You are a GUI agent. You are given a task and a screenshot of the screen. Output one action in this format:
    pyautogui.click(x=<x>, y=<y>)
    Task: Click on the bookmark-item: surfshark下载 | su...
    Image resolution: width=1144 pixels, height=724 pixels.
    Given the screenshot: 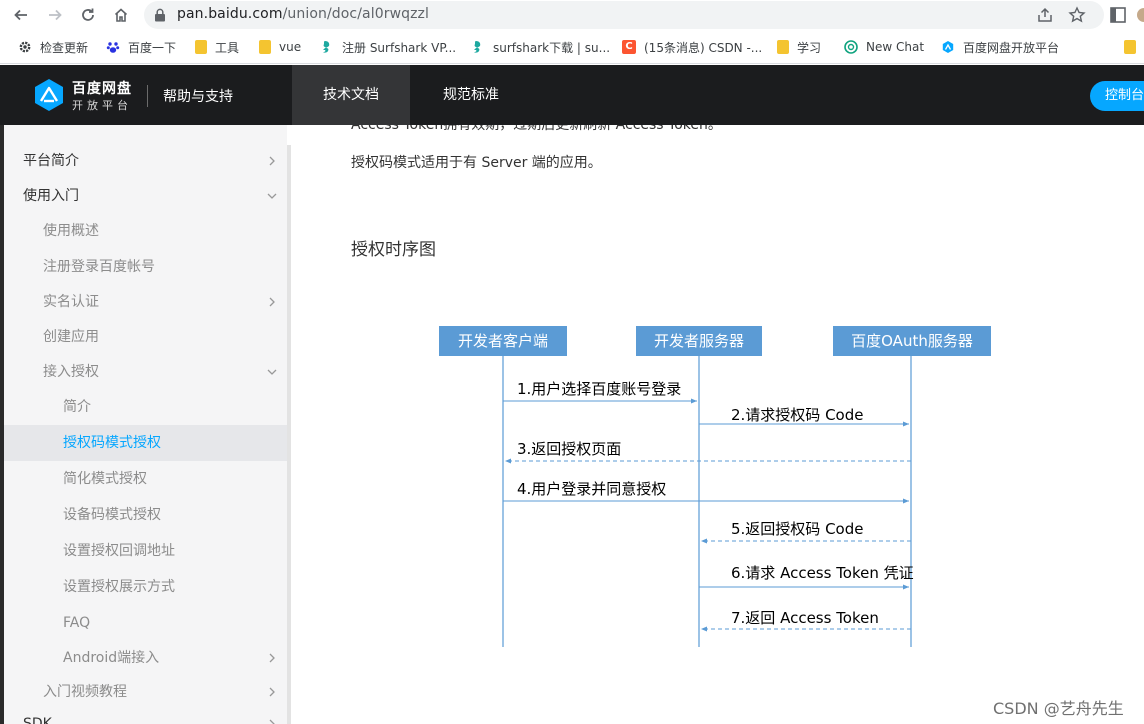 What is the action you would take?
    pyautogui.click(x=540, y=47)
    